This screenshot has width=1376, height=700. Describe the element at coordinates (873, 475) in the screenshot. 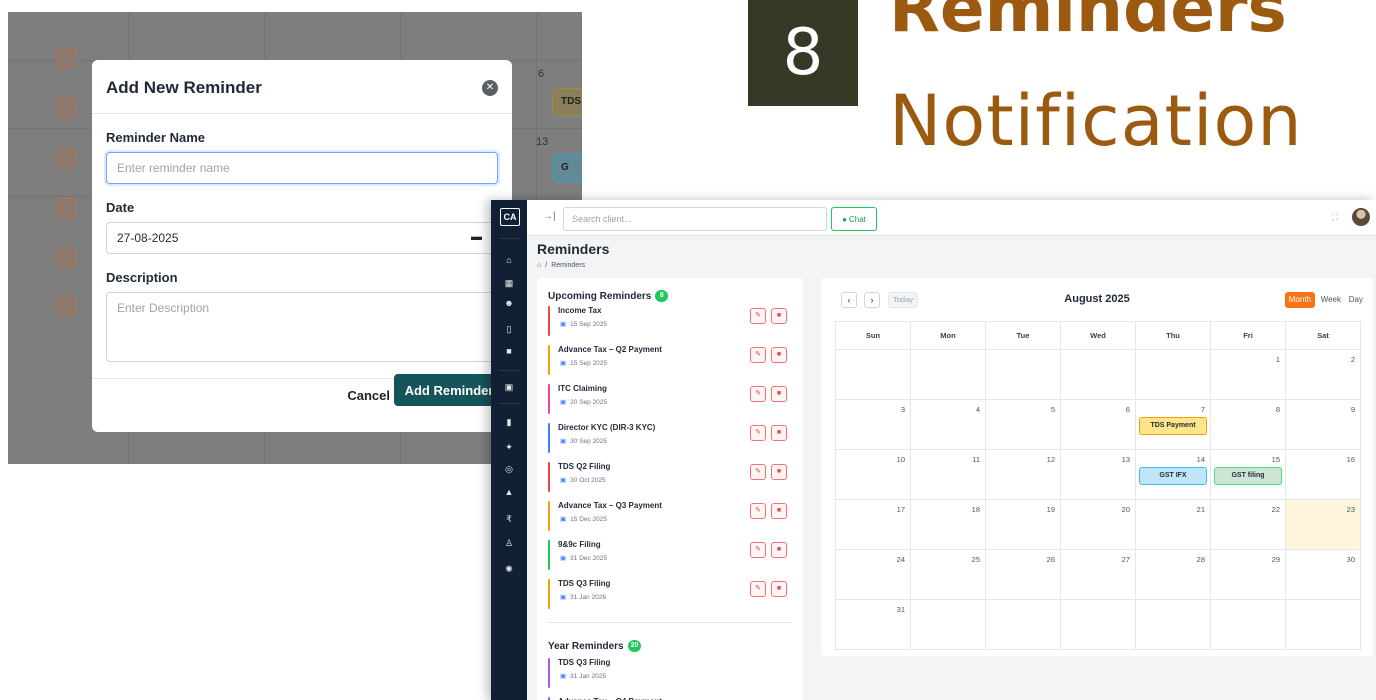

I see `calendar-day-cell: 10` at that location.